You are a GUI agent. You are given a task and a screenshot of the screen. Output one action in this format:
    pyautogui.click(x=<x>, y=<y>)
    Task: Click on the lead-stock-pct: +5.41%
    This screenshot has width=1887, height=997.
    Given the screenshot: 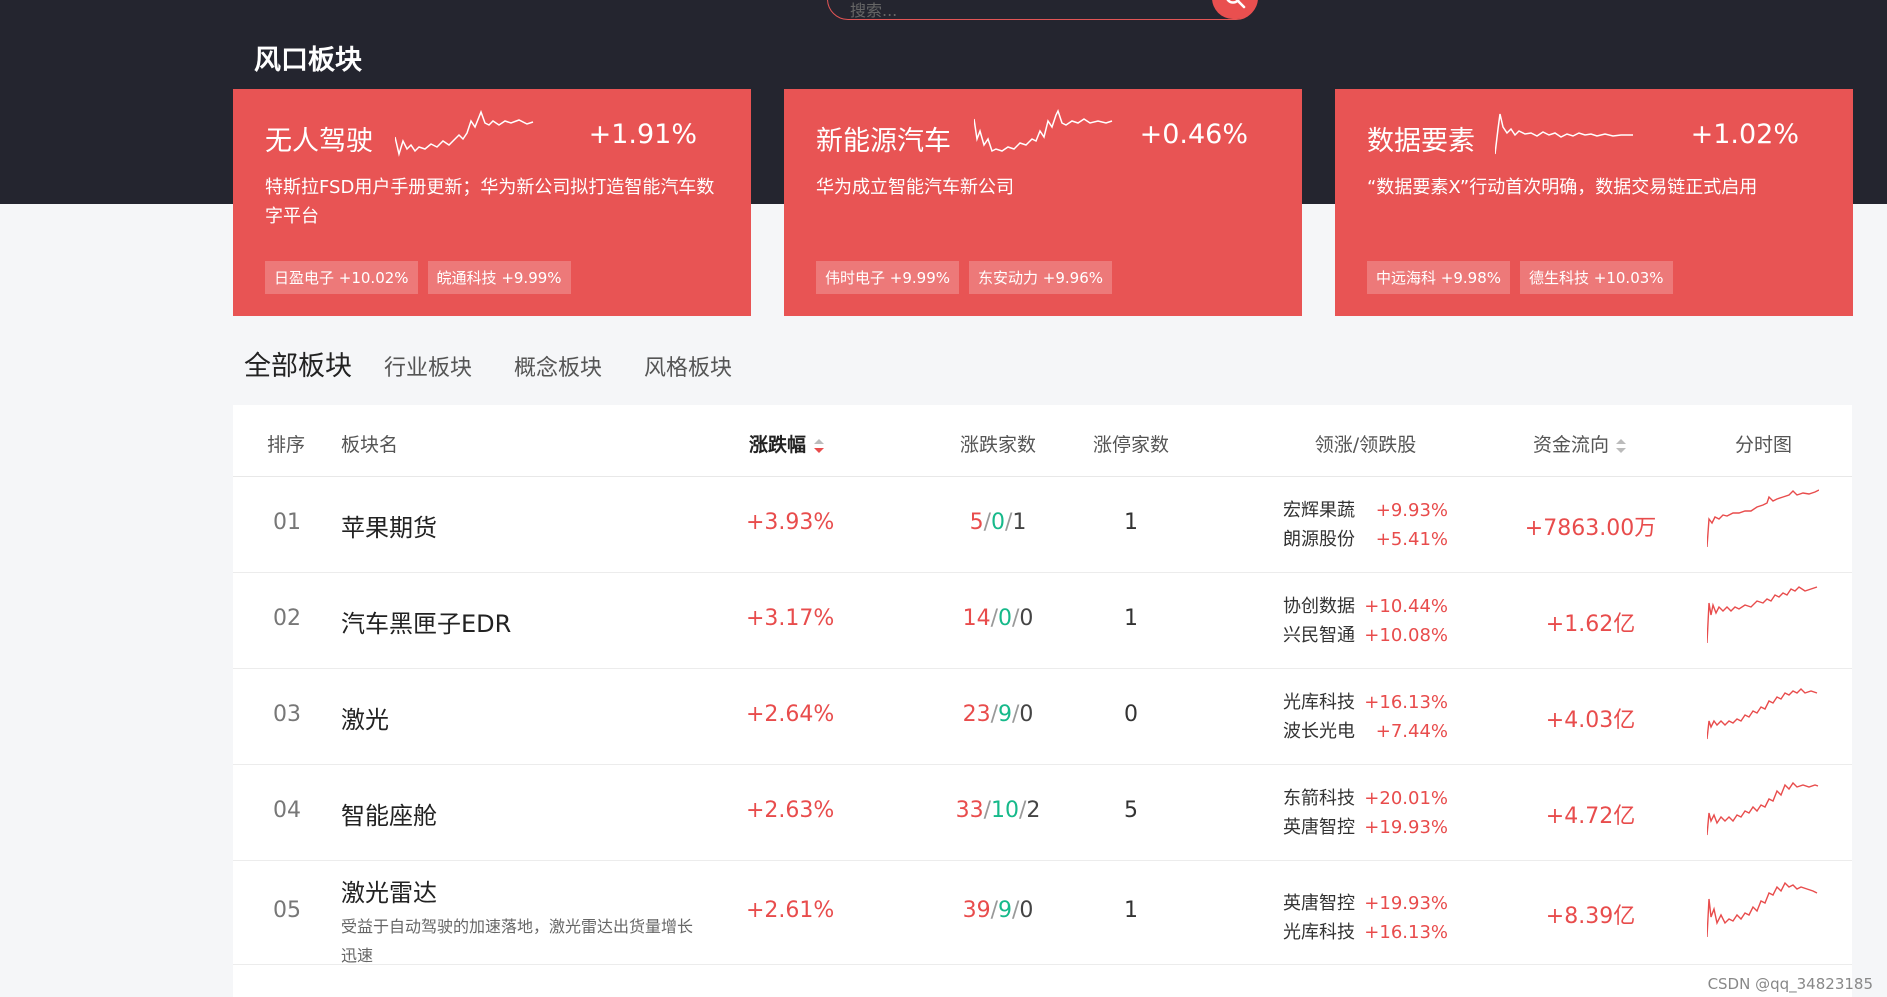 What is the action you would take?
    pyautogui.click(x=1411, y=539)
    